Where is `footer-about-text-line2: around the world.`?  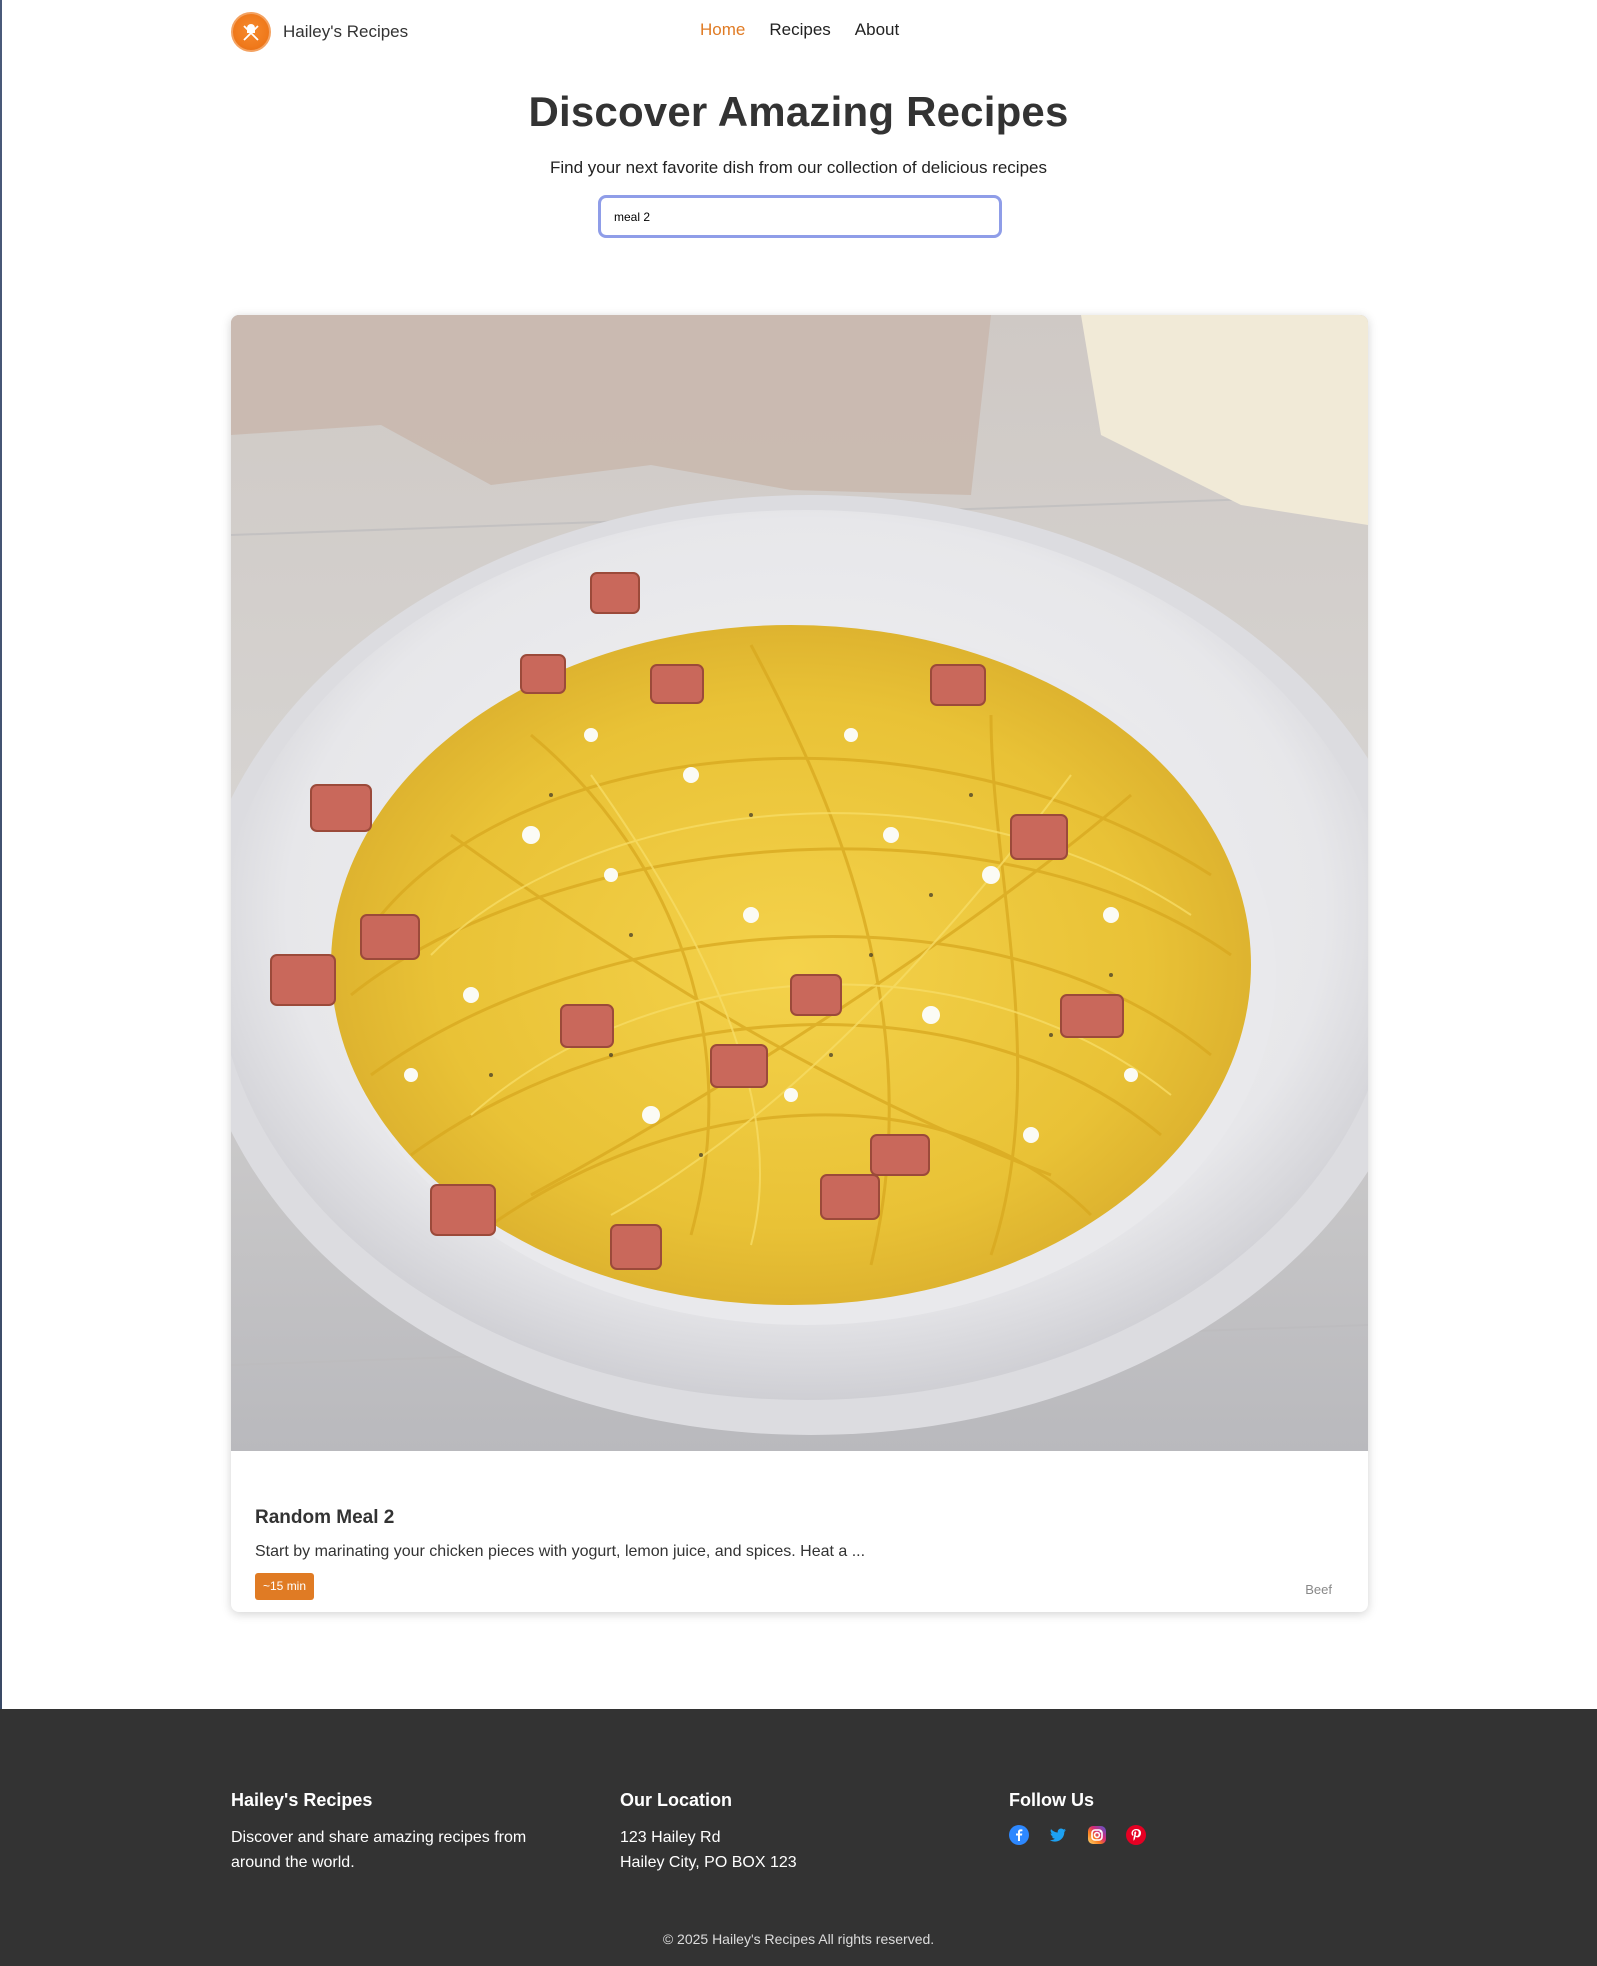
footer-about-text-line2: around the world. is located at coordinates (293, 1862).